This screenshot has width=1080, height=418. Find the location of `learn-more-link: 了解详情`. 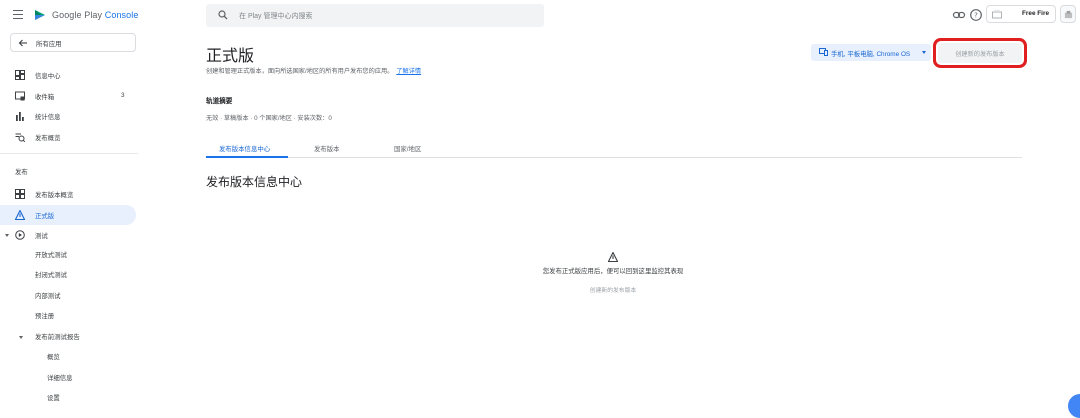

learn-more-link: 了解详情 is located at coordinates (408, 71).